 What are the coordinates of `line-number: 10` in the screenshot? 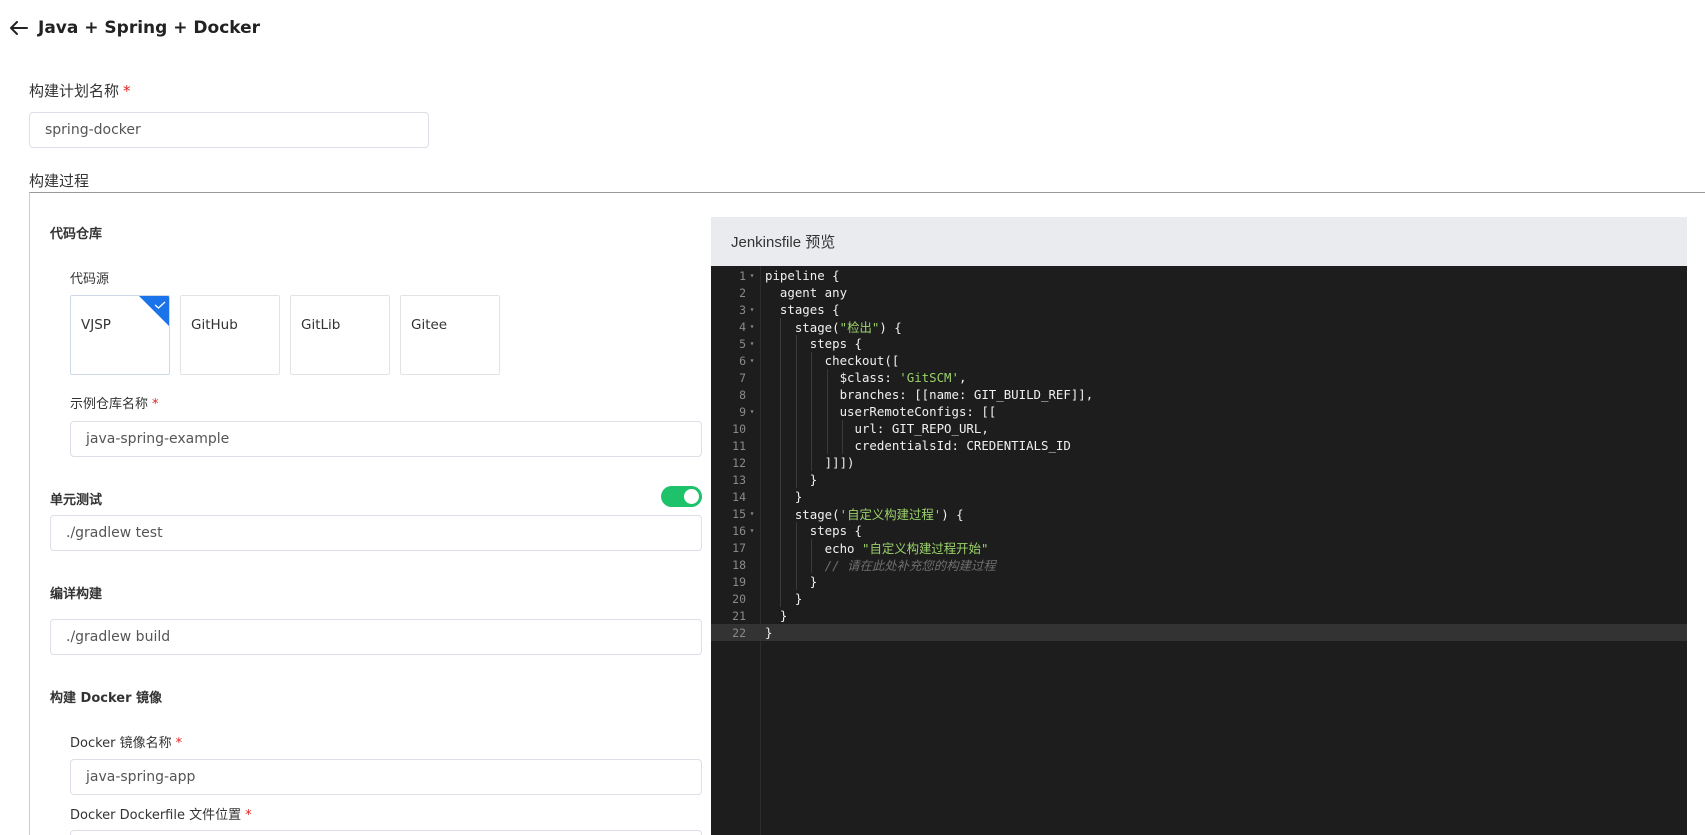 It's located at (739, 428).